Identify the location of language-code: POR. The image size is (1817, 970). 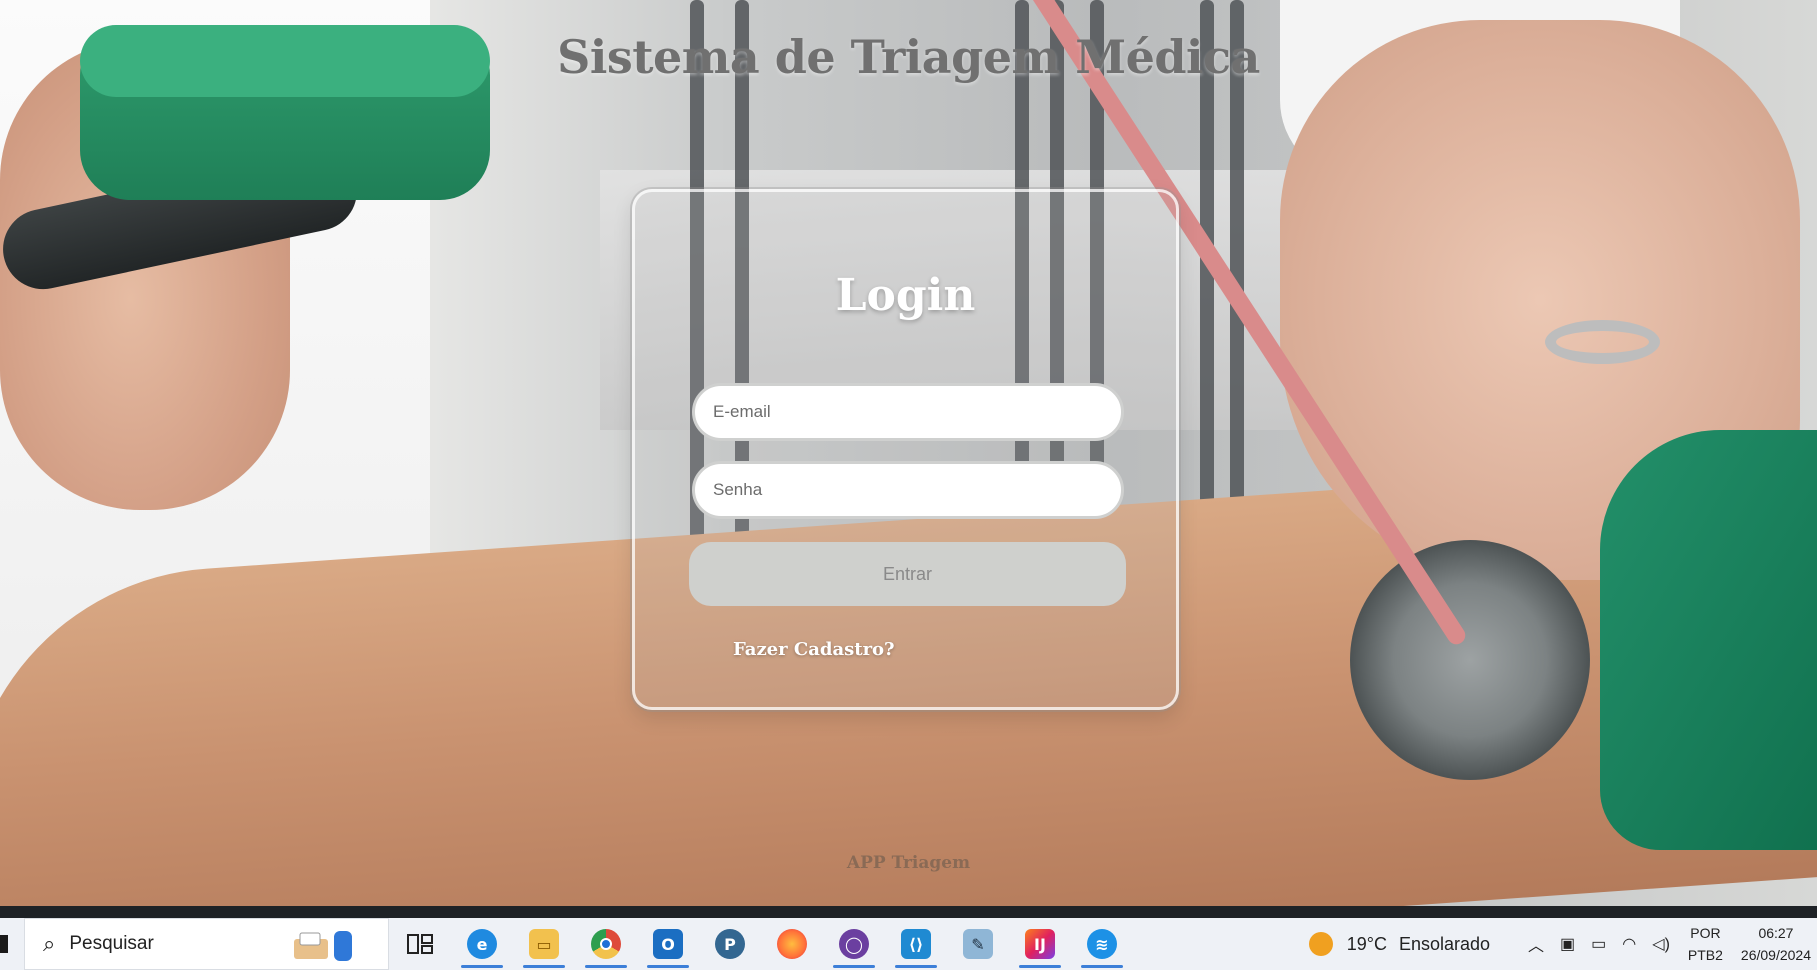
(1705, 933).